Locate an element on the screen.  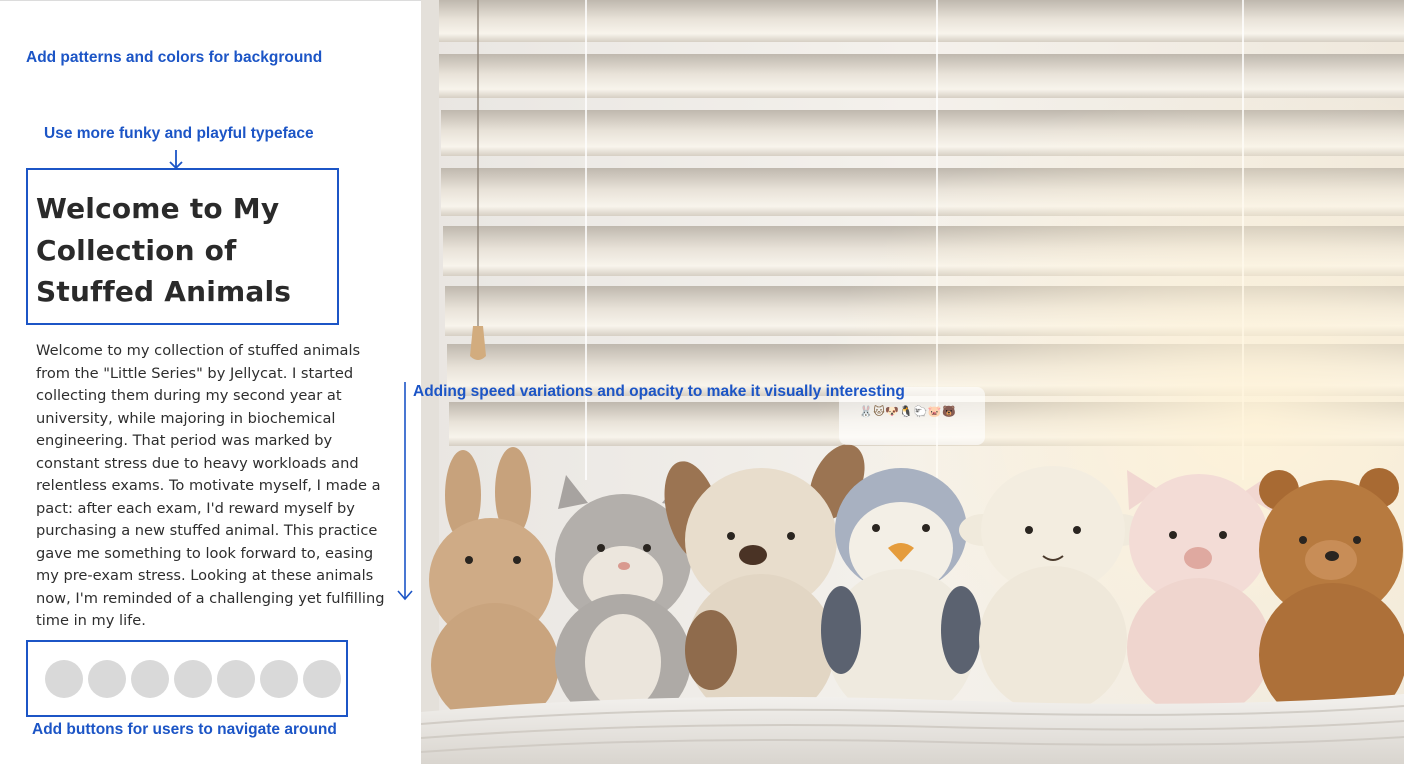
navigation-box is located at coordinates (187, 678).